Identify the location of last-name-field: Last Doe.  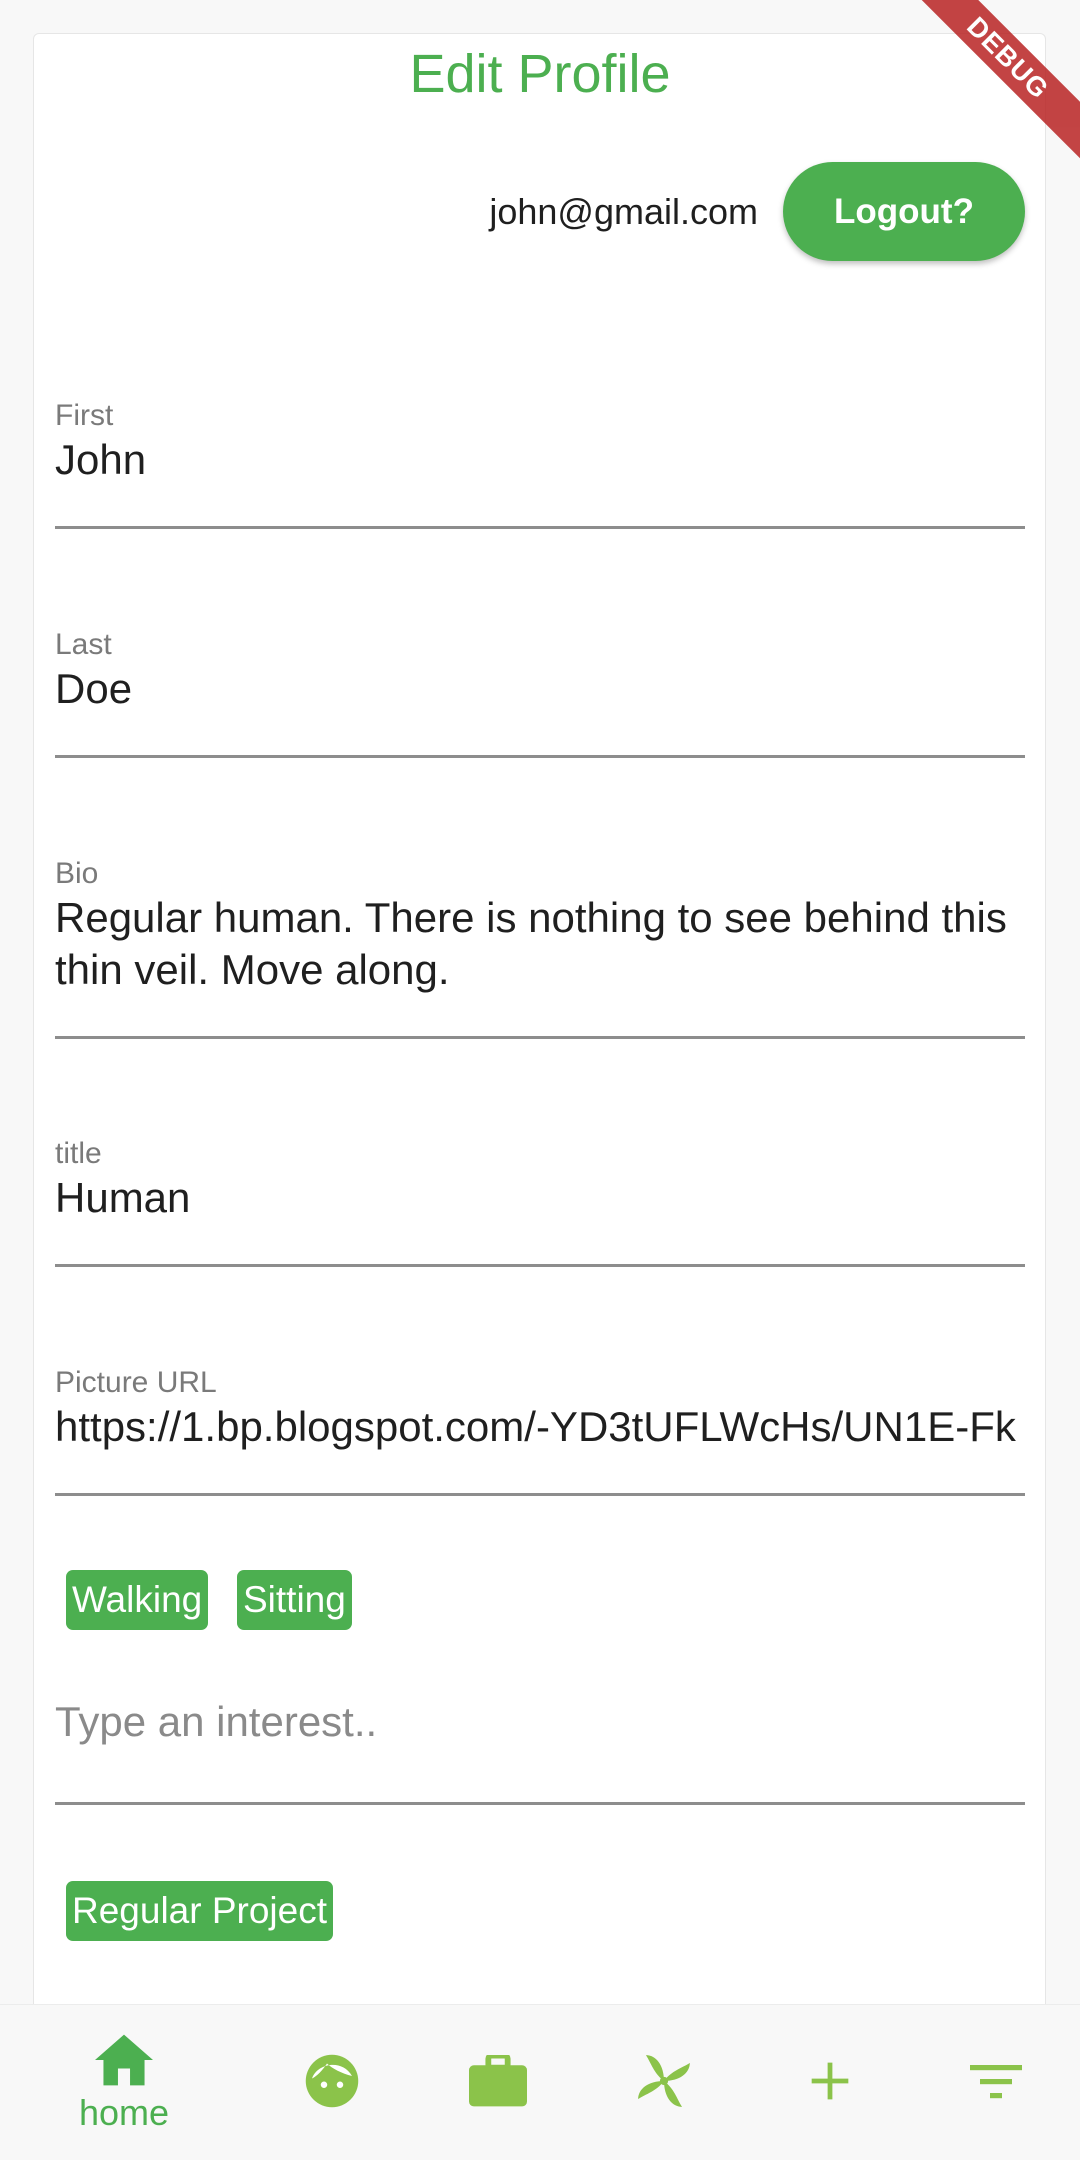
(540, 692).